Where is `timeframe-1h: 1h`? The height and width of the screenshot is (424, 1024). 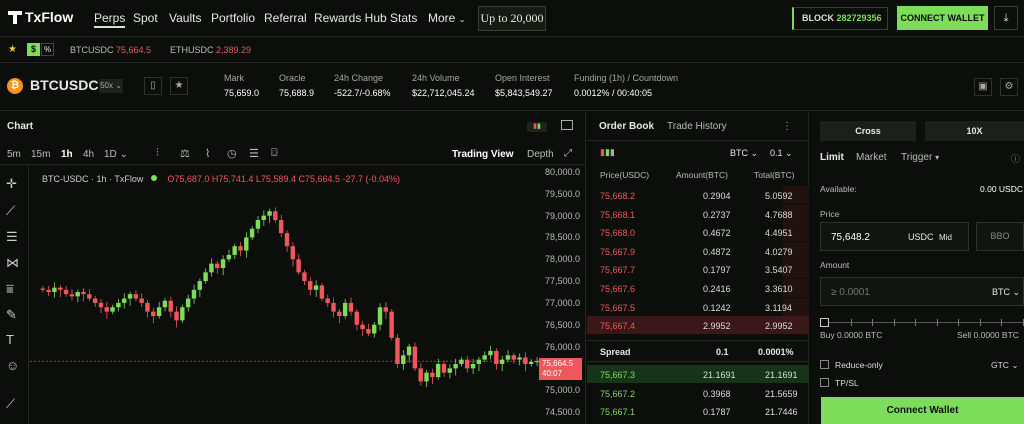 timeframe-1h: 1h is located at coordinates (67, 154).